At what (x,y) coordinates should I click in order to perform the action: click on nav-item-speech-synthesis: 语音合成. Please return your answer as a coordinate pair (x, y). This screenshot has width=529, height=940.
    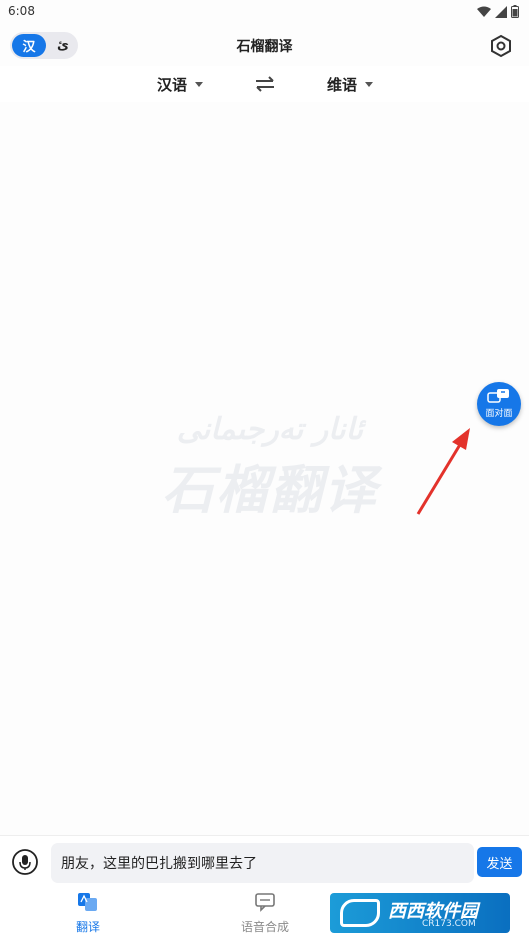
    Looking at the image, I should click on (265, 913).